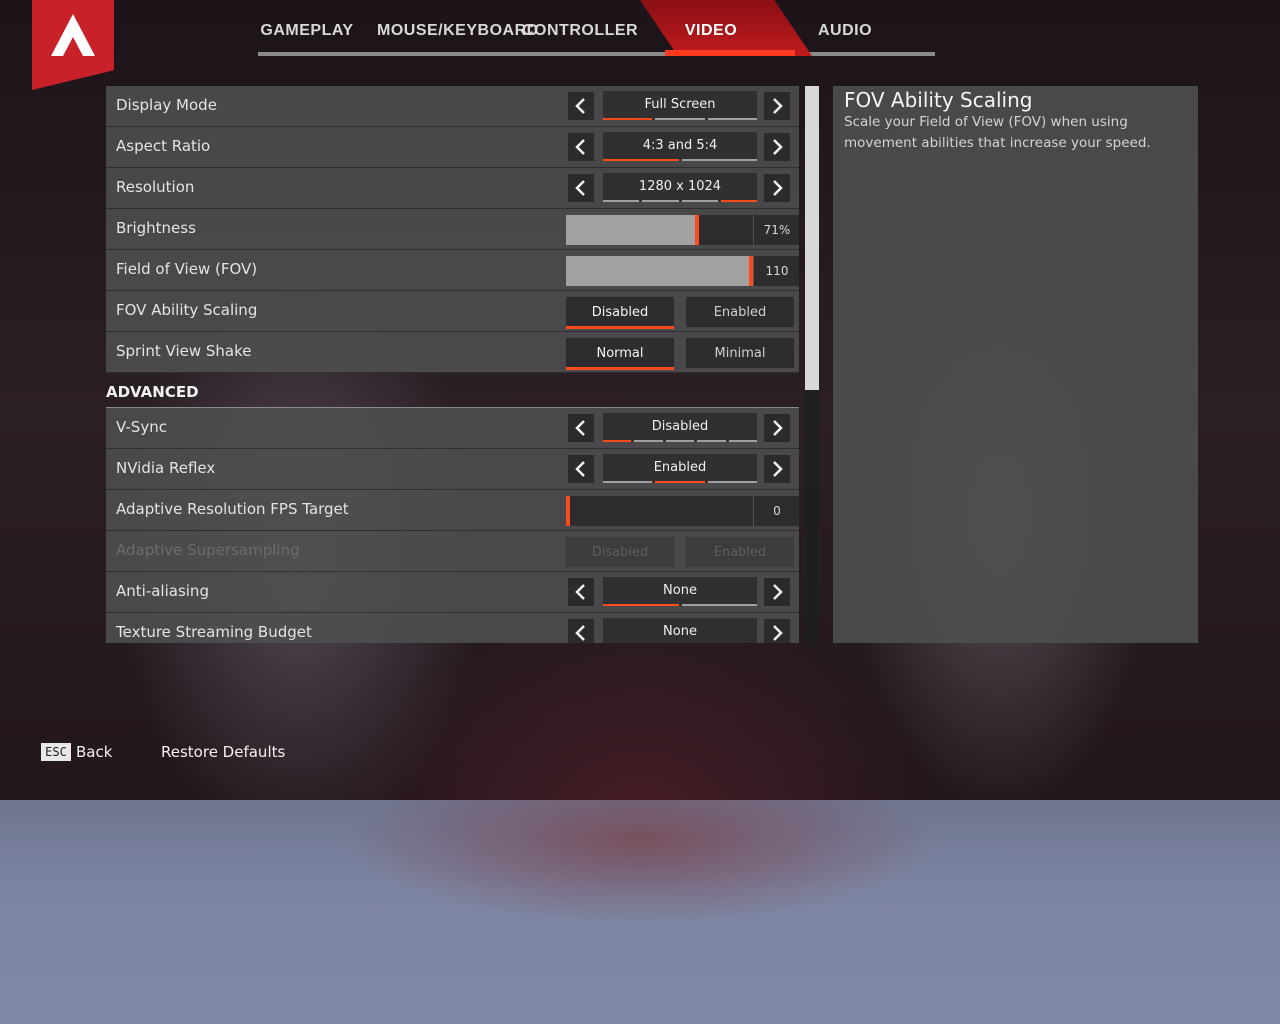 This screenshot has height=1024, width=1280. I want to click on setting-aspect-ratio: Aspect Ratio 4:3 and 5:4, so click(452, 147).